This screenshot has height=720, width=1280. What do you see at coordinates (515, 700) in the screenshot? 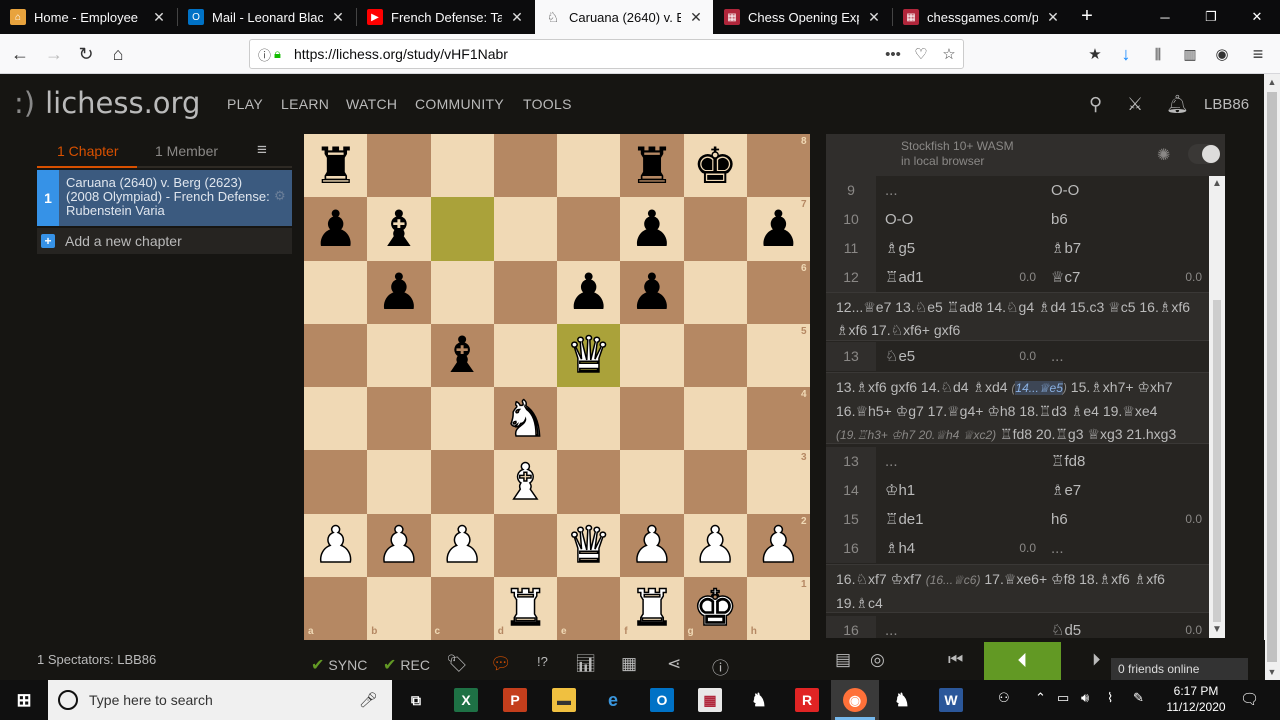
I see `powerpoint-icon: P` at bounding box center [515, 700].